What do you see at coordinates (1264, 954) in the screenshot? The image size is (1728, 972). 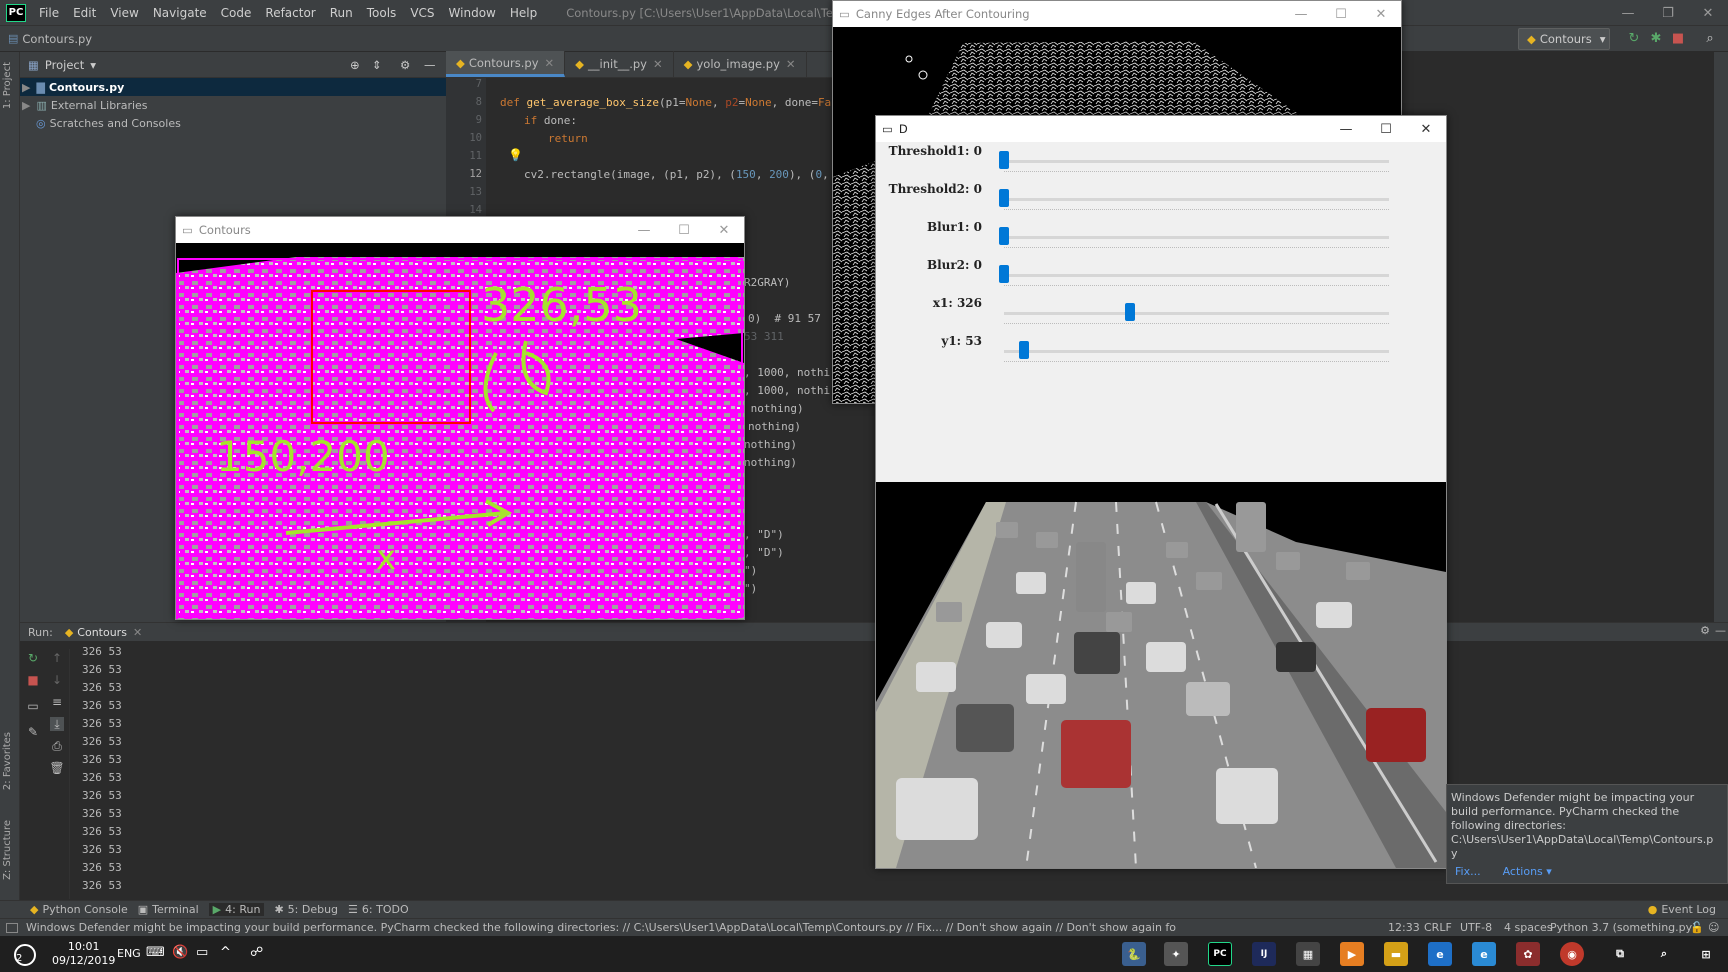 I see `ide-app-icon: IJ` at bounding box center [1264, 954].